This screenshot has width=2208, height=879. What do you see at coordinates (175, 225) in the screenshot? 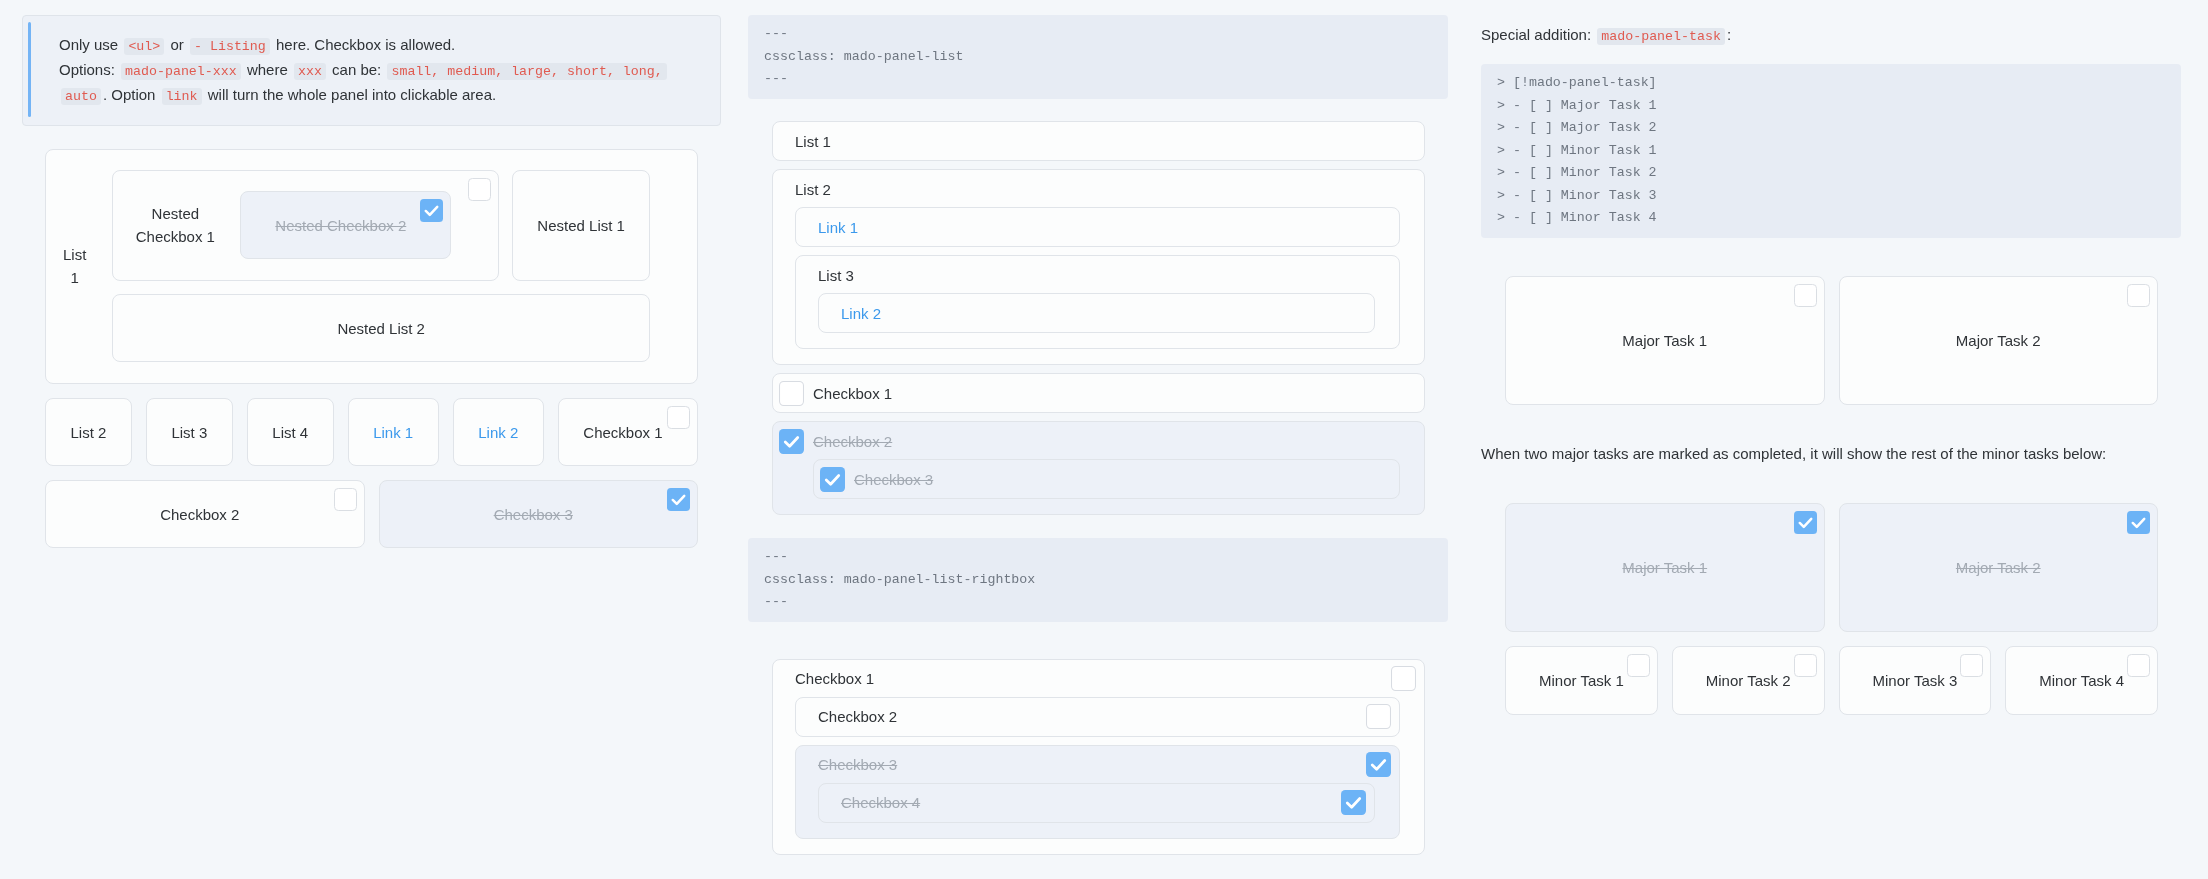
I see `item-label: Nested Checkbox 1` at bounding box center [175, 225].